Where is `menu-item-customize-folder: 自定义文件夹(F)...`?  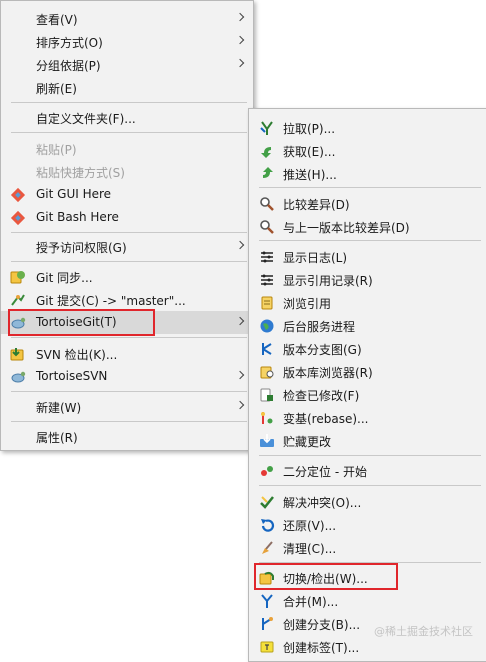 menu-item-customize-folder: 自定义文件夹(F)... is located at coordinates (127, 117).